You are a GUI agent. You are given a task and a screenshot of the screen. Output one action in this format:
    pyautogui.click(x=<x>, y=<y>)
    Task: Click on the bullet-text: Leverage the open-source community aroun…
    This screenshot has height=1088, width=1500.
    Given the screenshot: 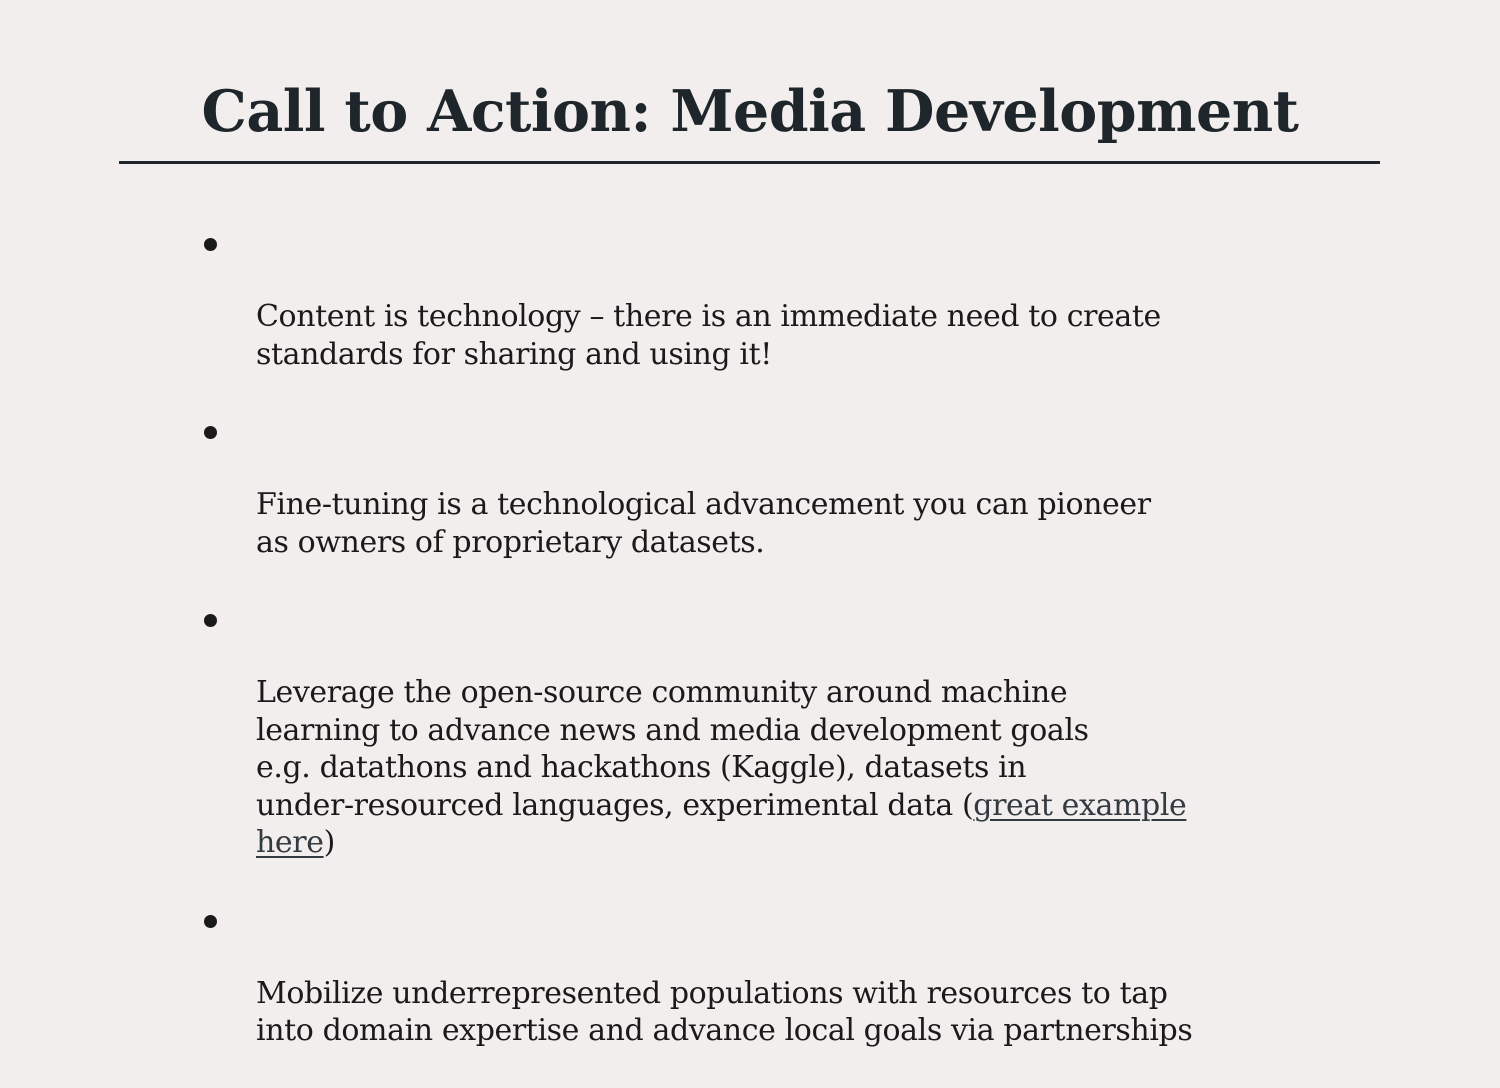 What is the action you would take?
    pyautogui.click(x=672, y=749)
    